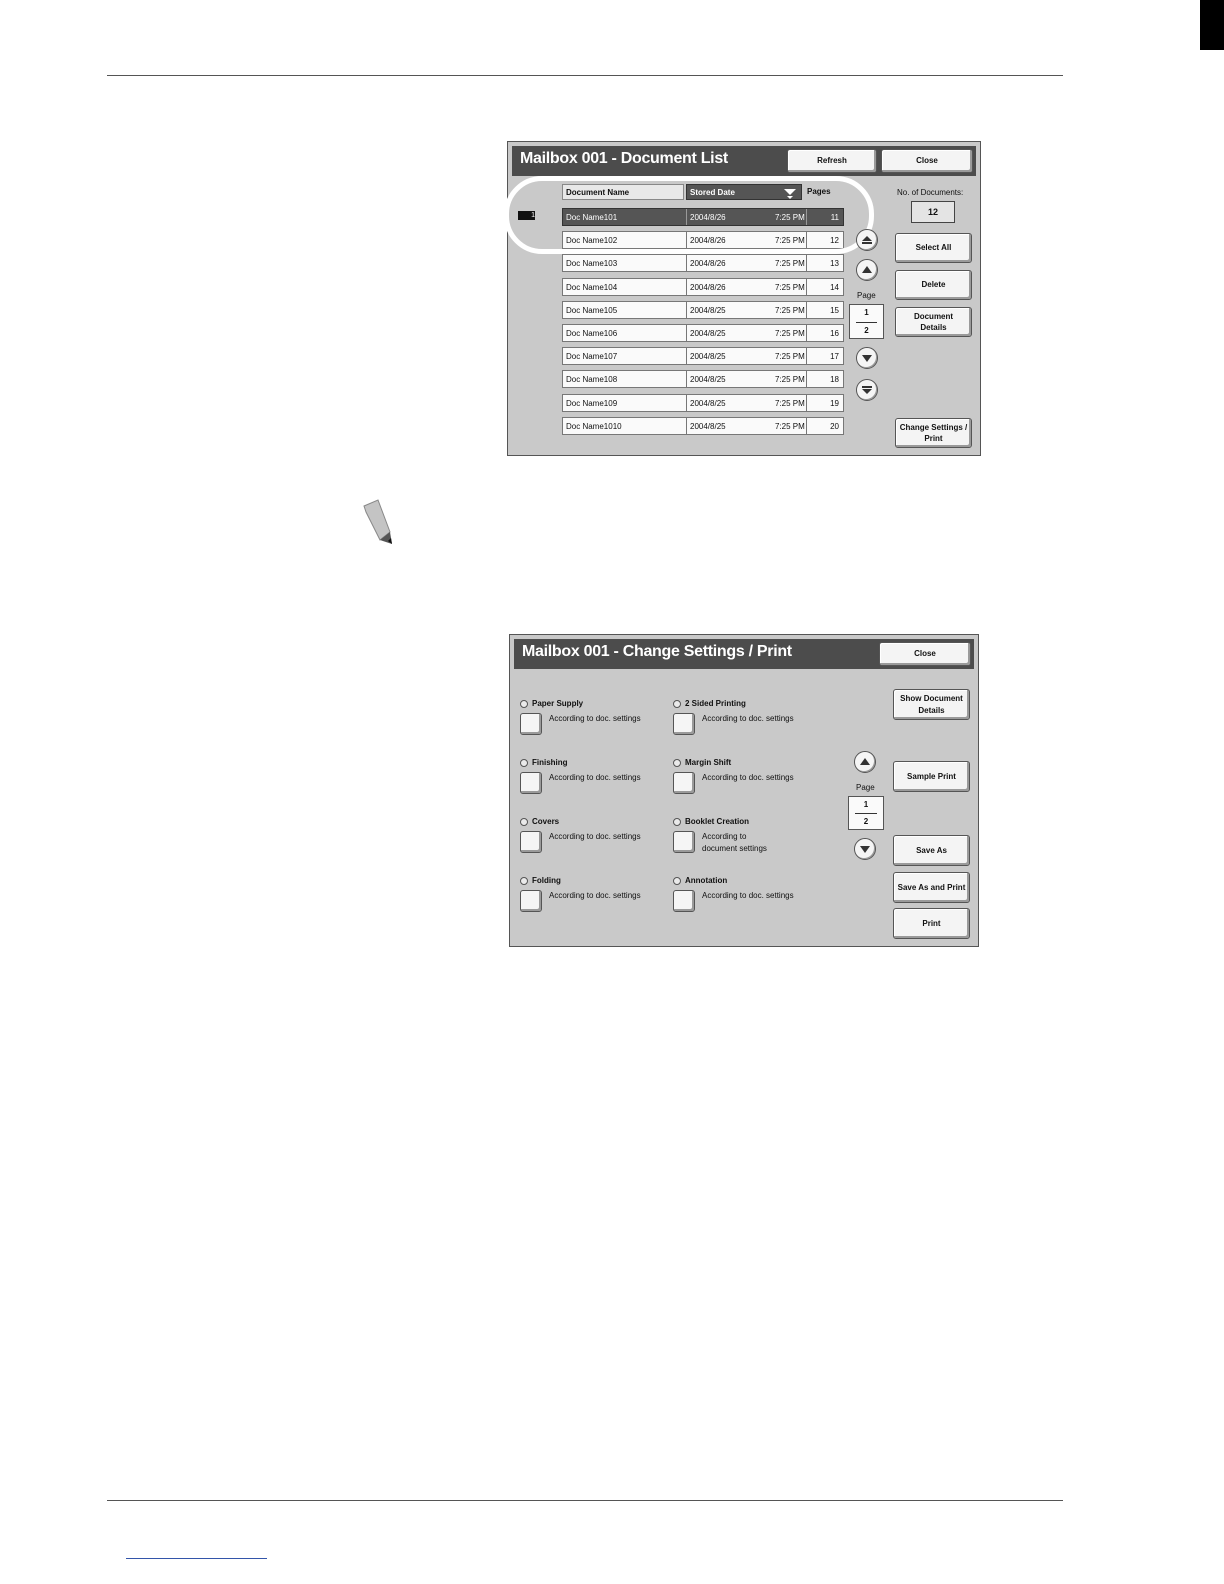  Describe the element at coordinates (594, 426) in the screenshot. I see `document-name-cell: Doc Name1010` at that location.